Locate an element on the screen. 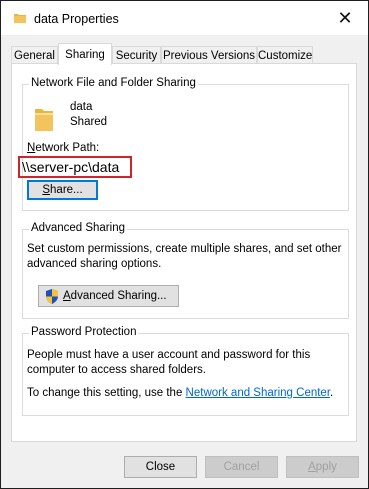  network-sharing-title: Network File and Folder Sharing is located at coordinates (113, 83).